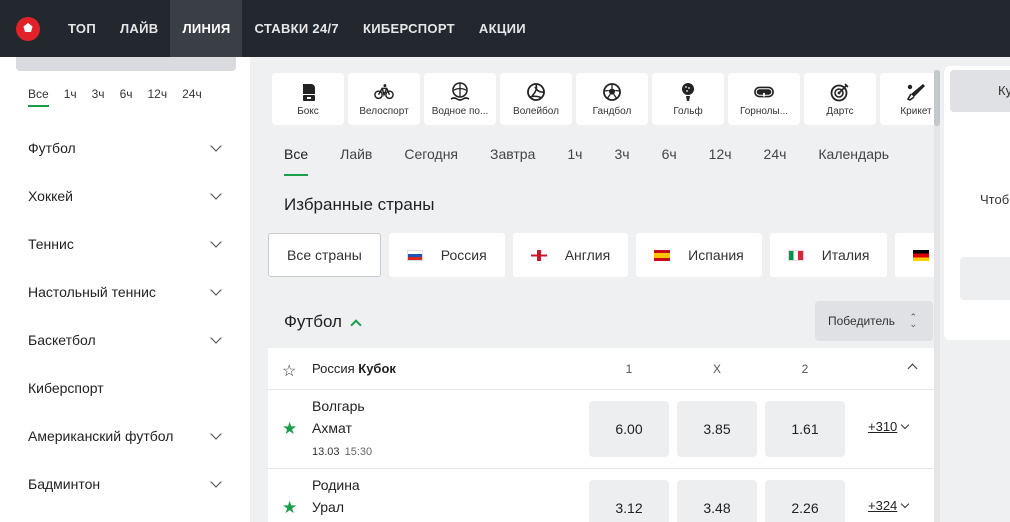  What do you see at coordinates (354, 368) in the screenshot?
I see `league-title: Россия Кубок` at bounding box center [354, 368].